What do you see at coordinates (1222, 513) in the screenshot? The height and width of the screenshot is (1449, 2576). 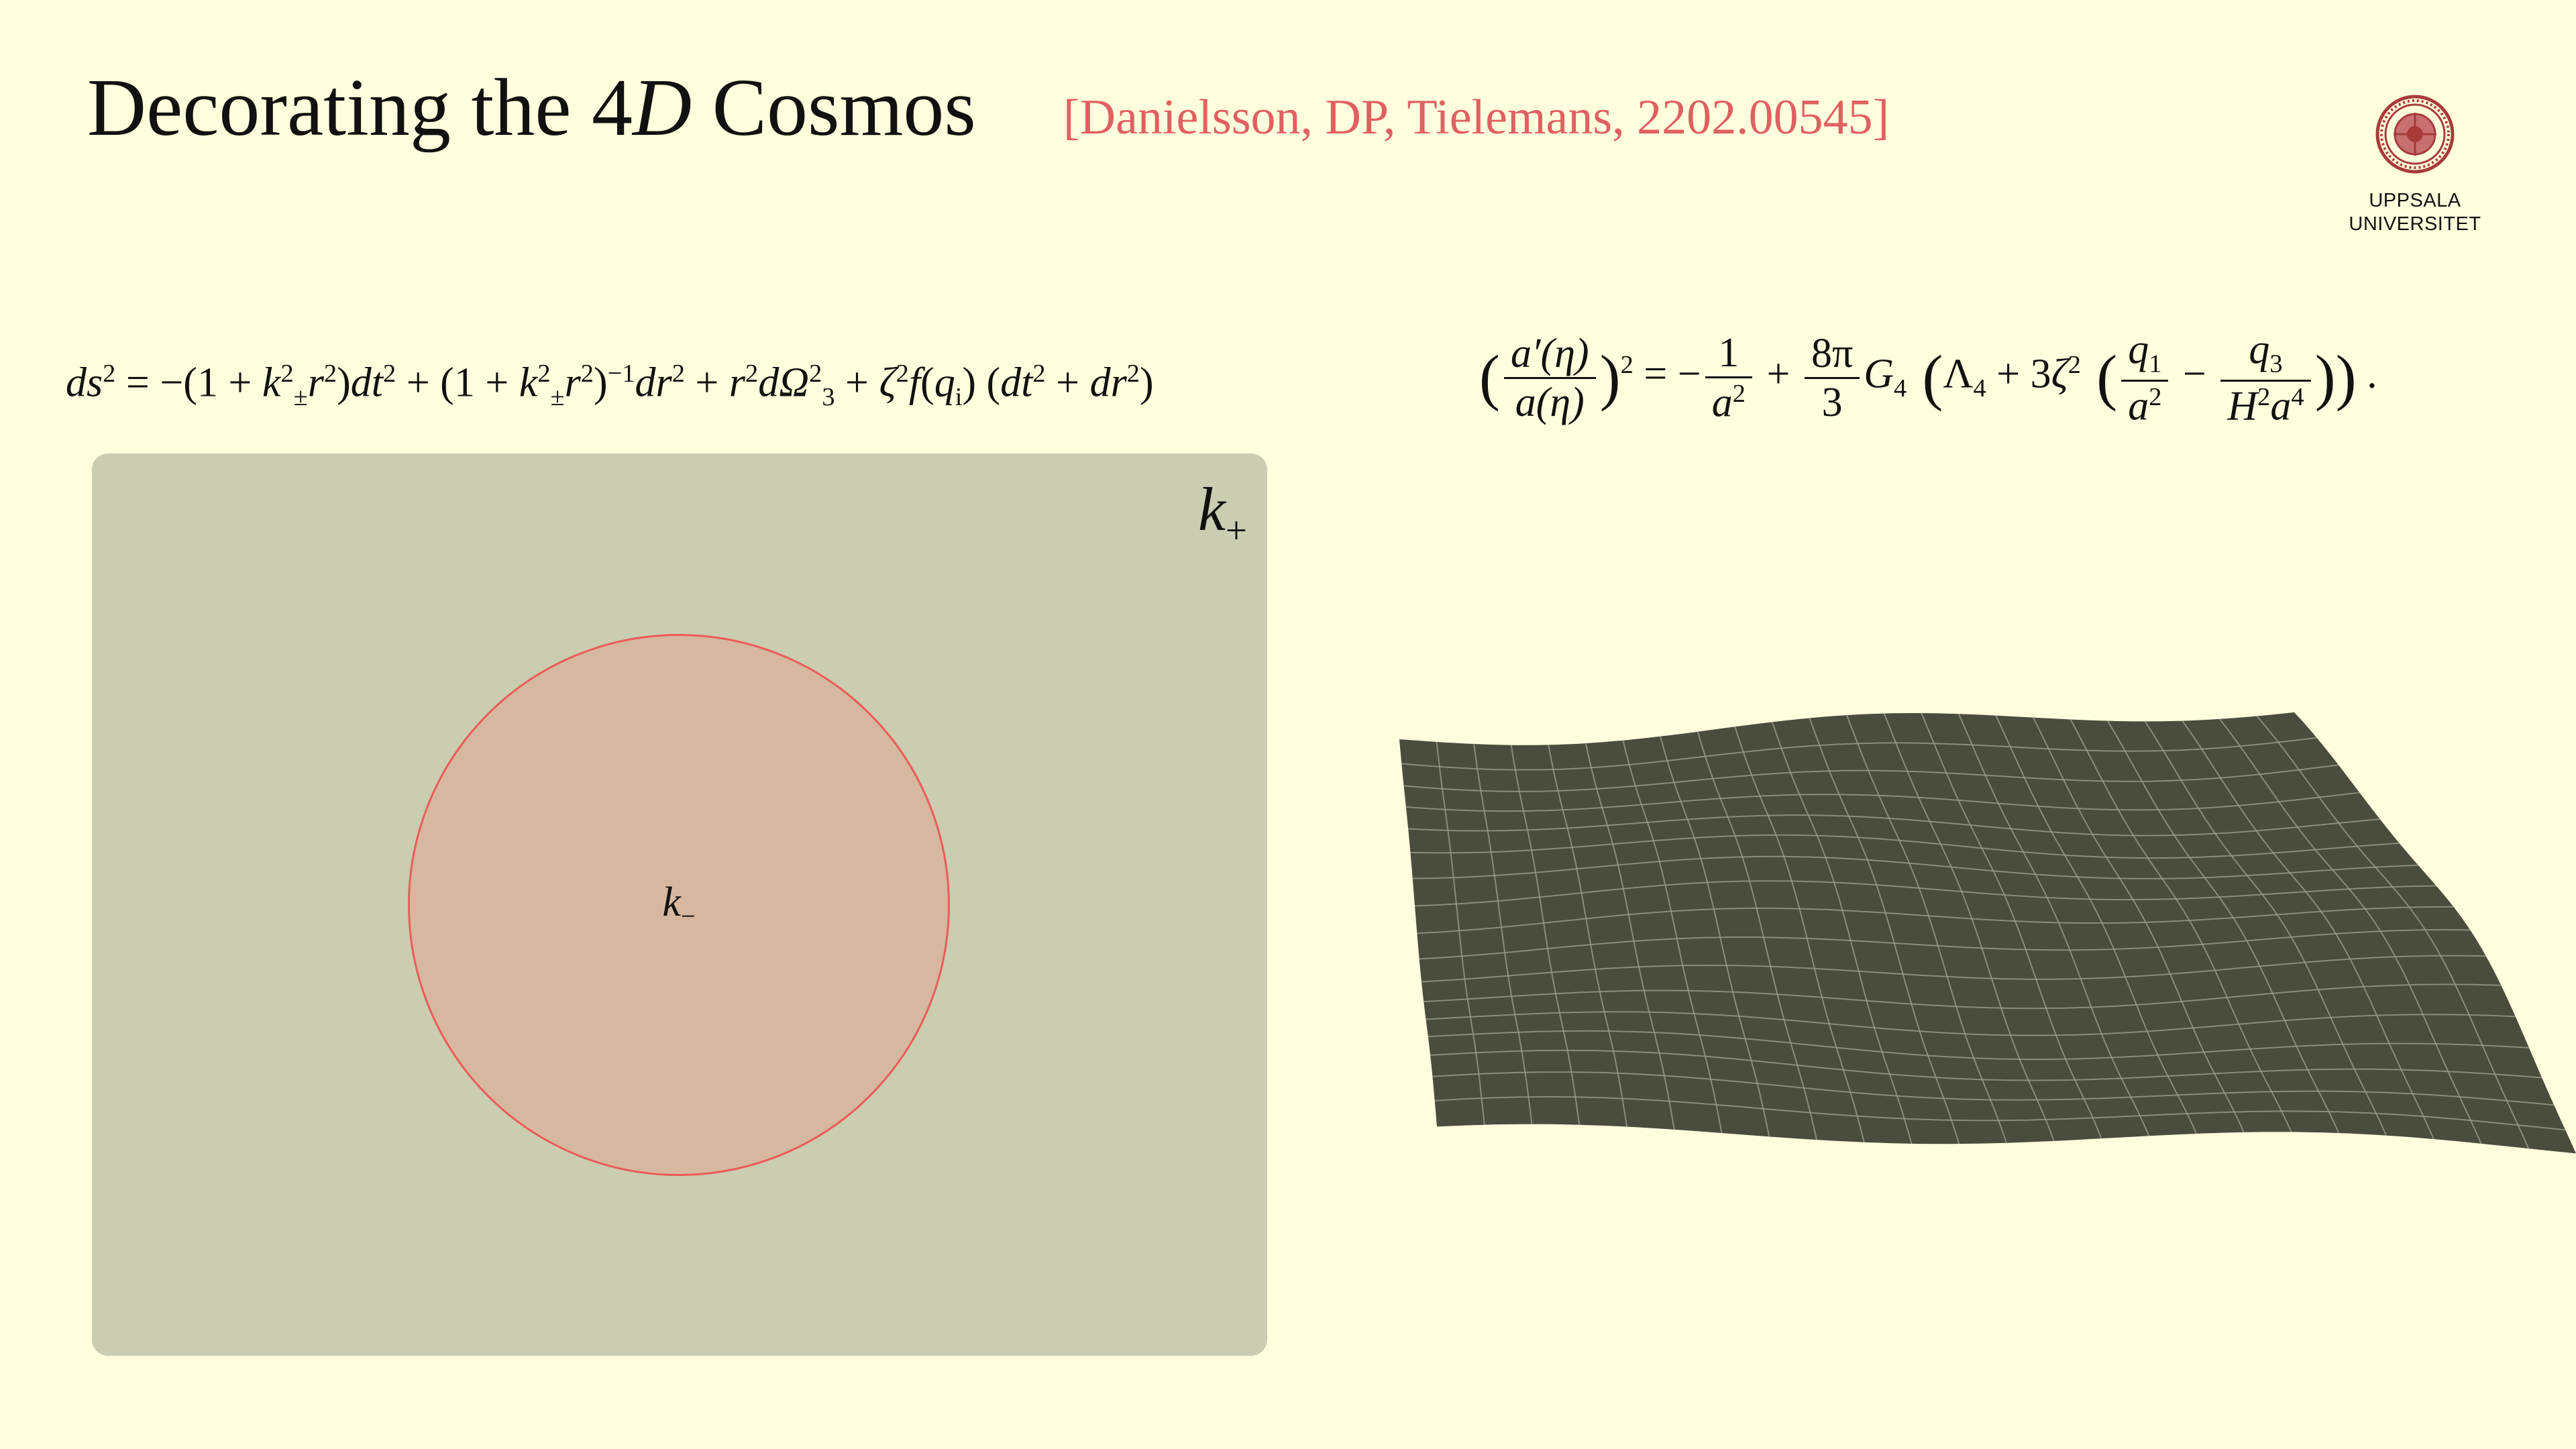 I see `outer-vacuum-label: k+` at bounding box center [1222, 513].